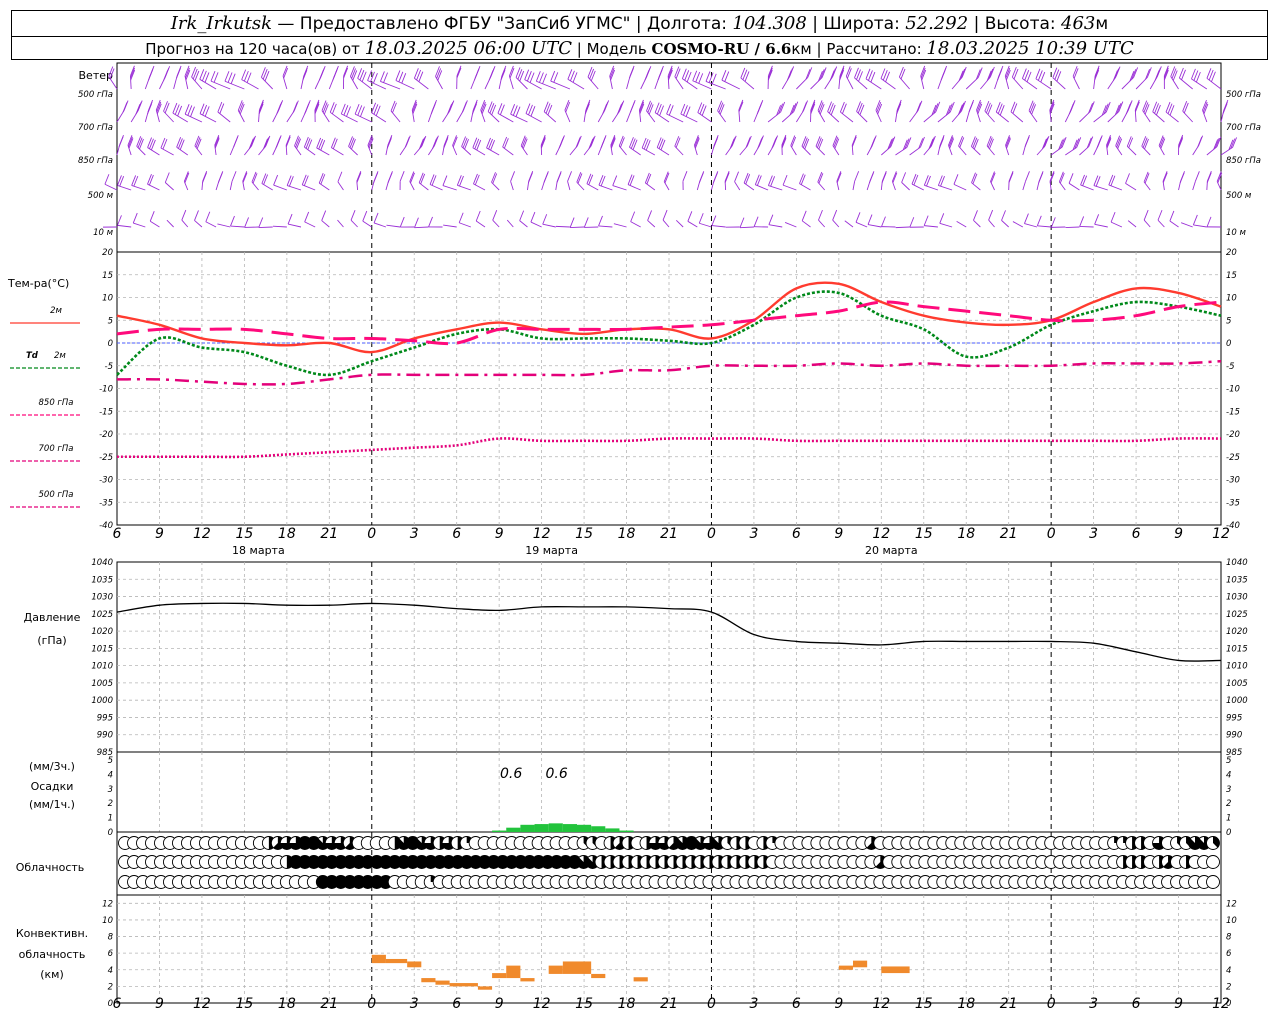  I want to click on precip-bar, so click(555, 827).